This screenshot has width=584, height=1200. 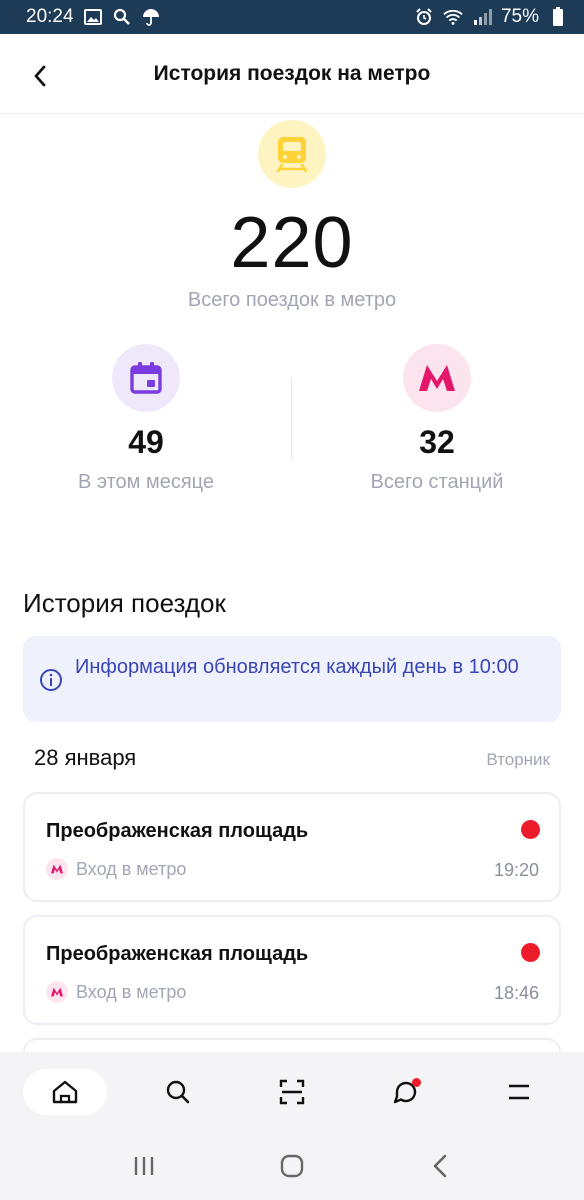 I want to click on train-badge, so click(x=292, y=154).